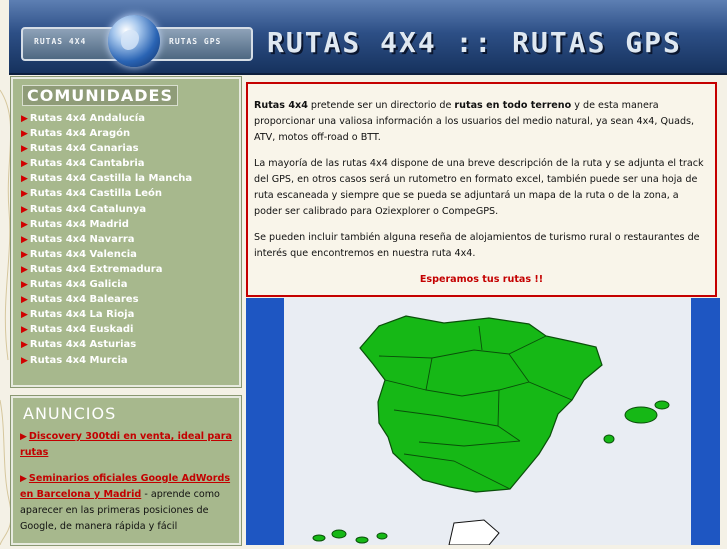  I want to click on community-link: ▶ Rutas 4x4 La Rioja, so click(130, 316).